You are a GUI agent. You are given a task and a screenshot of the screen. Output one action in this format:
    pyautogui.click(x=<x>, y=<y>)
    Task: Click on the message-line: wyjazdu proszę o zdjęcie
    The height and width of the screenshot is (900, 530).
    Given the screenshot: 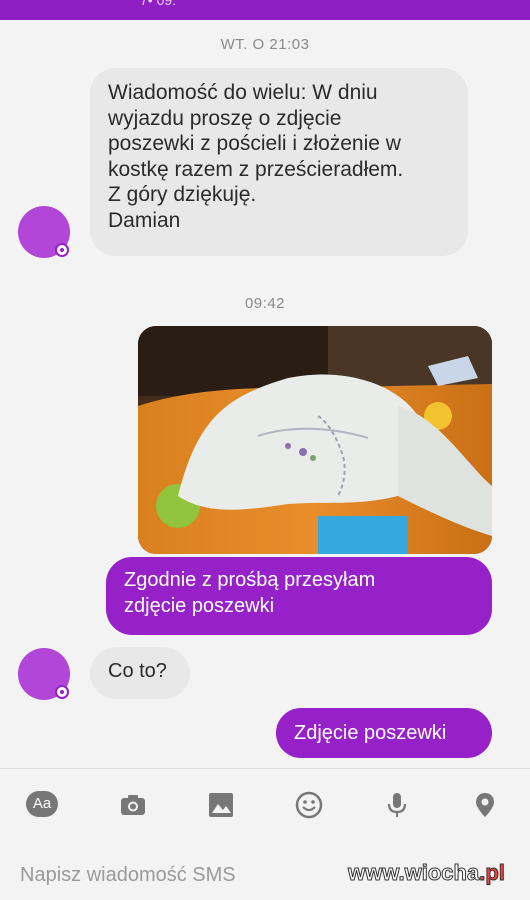 What is the action you would take?
    pyautogui.click(x=225, y=118)
    